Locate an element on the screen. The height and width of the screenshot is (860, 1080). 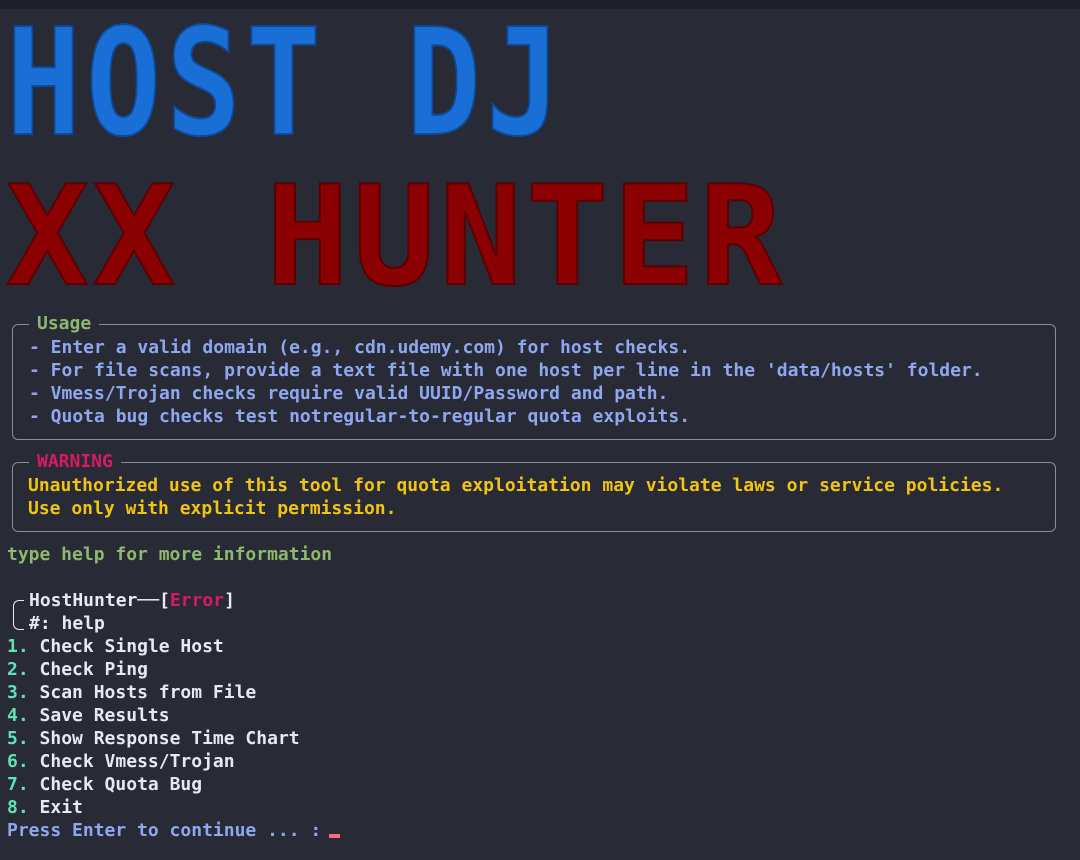
usage-title: Usage is located at coordinates (64, 323).